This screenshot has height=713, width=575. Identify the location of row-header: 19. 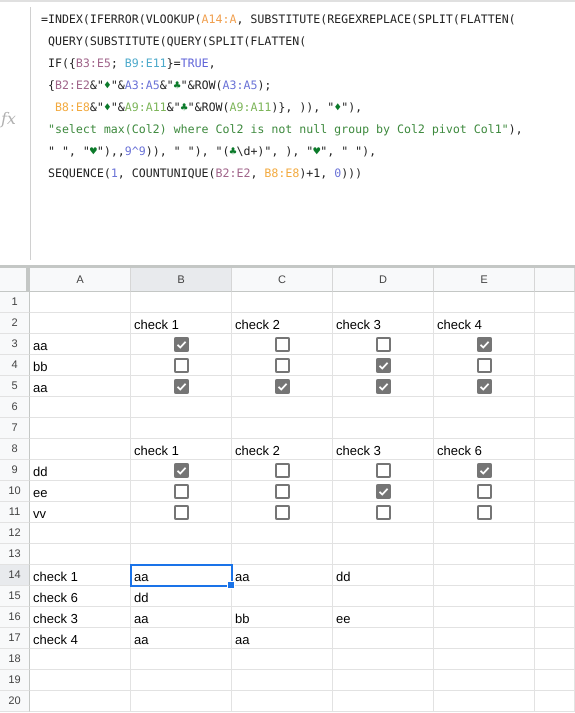
(15, 680).